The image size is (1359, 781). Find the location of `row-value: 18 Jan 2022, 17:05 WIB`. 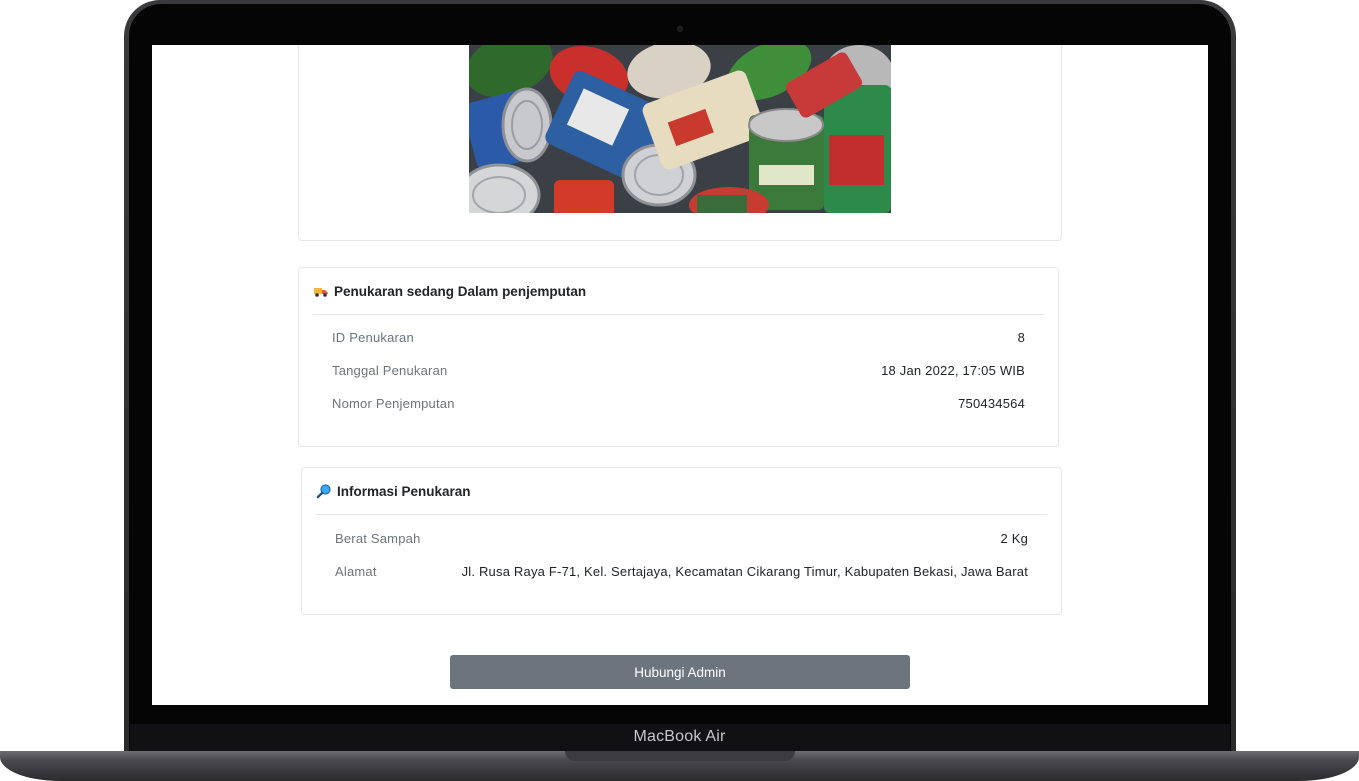

row-value: 18 Jan 2022, 17:05 WIB is located at coordinates (953, 370).